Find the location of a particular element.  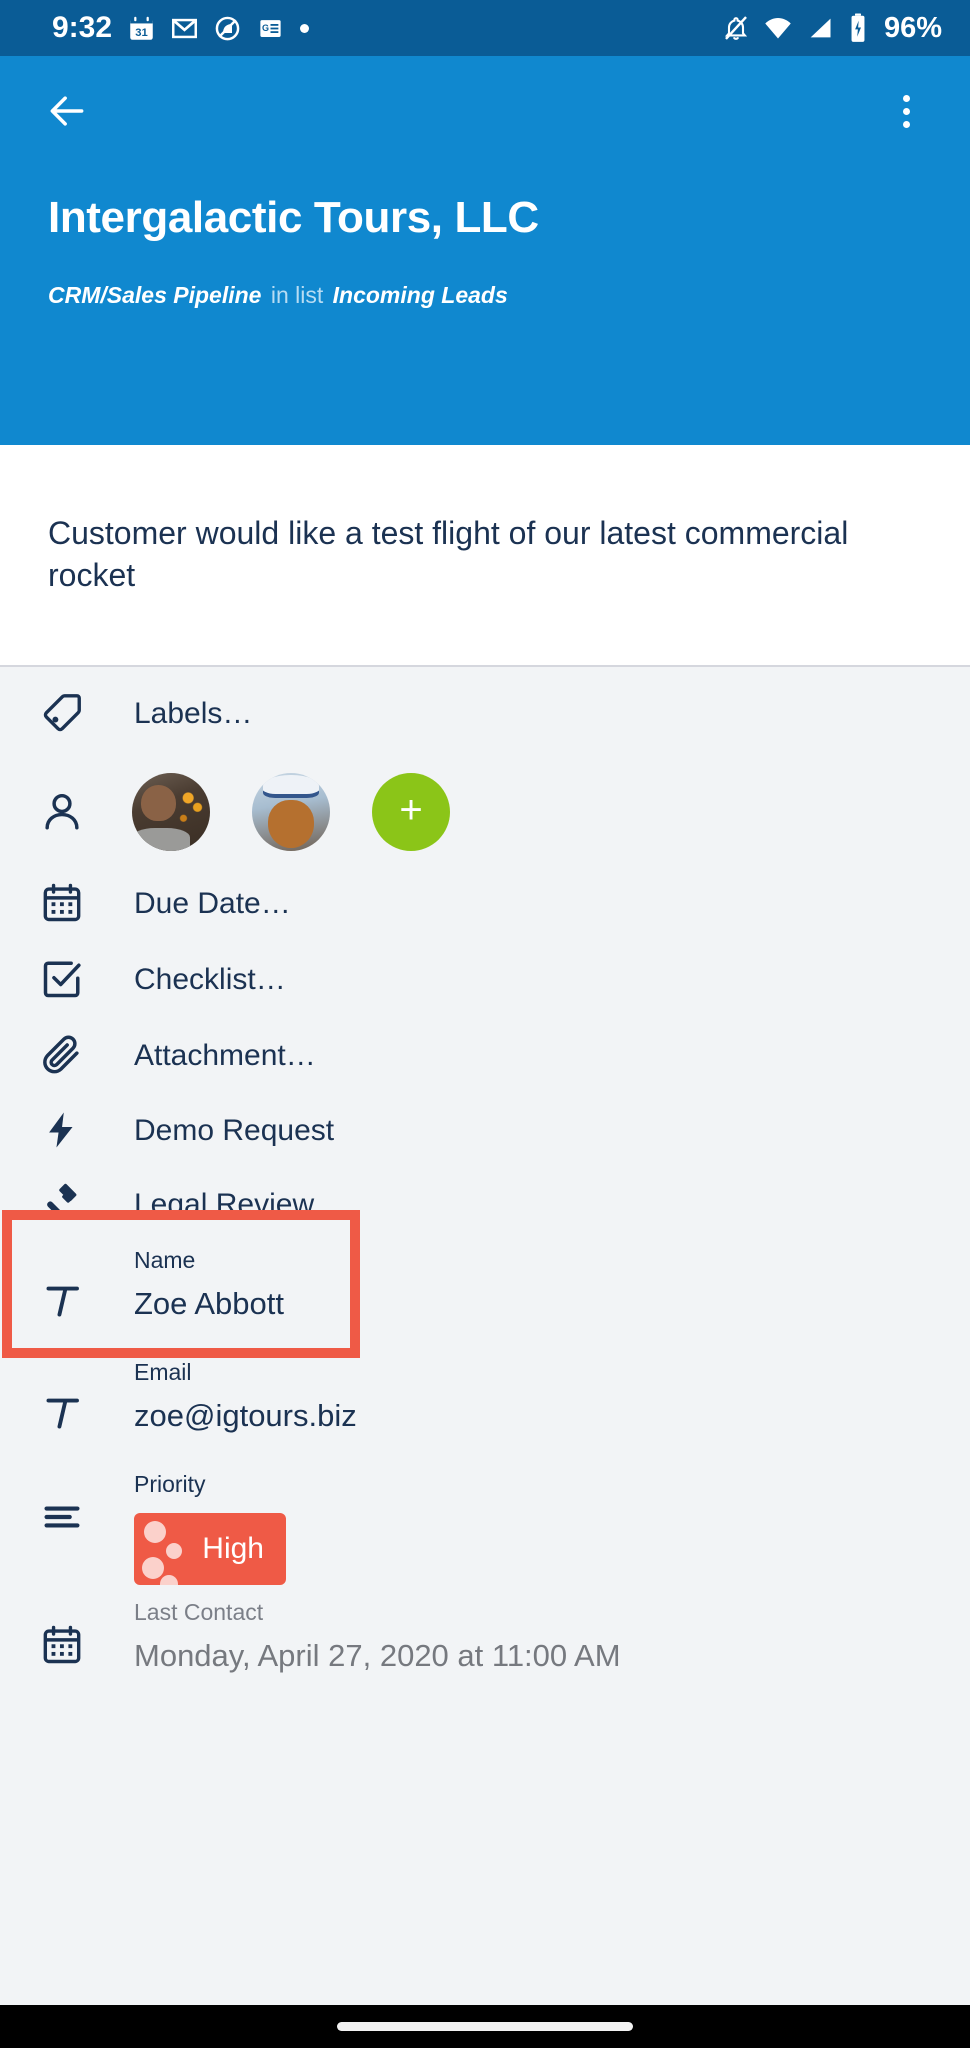

lightning-bolt-icon is located at coordinates (61, 1130).